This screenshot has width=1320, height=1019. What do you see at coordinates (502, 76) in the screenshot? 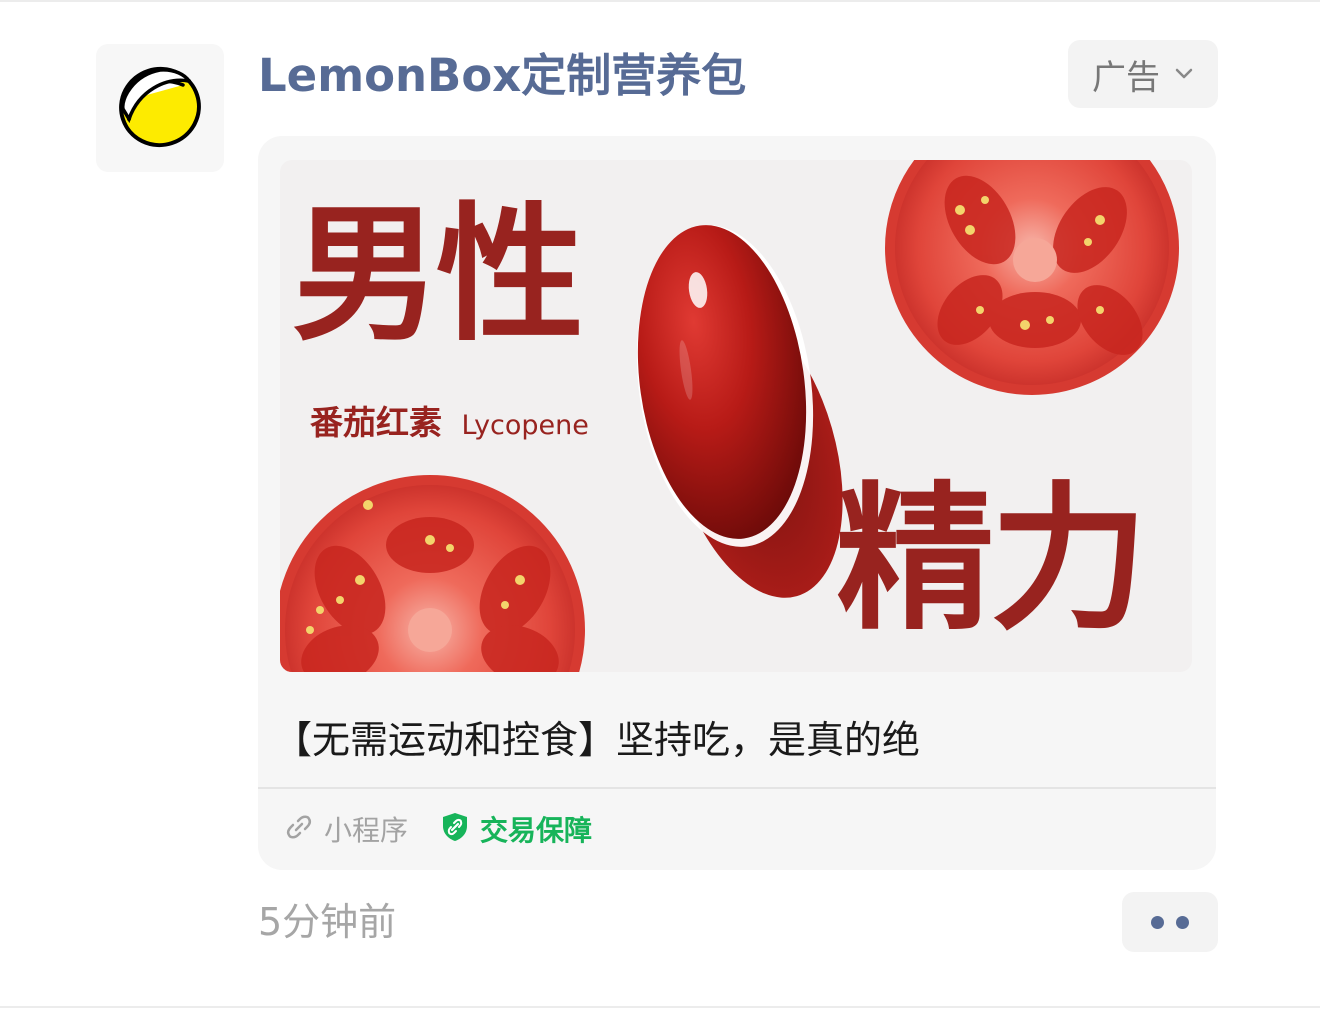
I see `advertiser-name: LemonBox定制营养包` at bounding box center [502, 76].